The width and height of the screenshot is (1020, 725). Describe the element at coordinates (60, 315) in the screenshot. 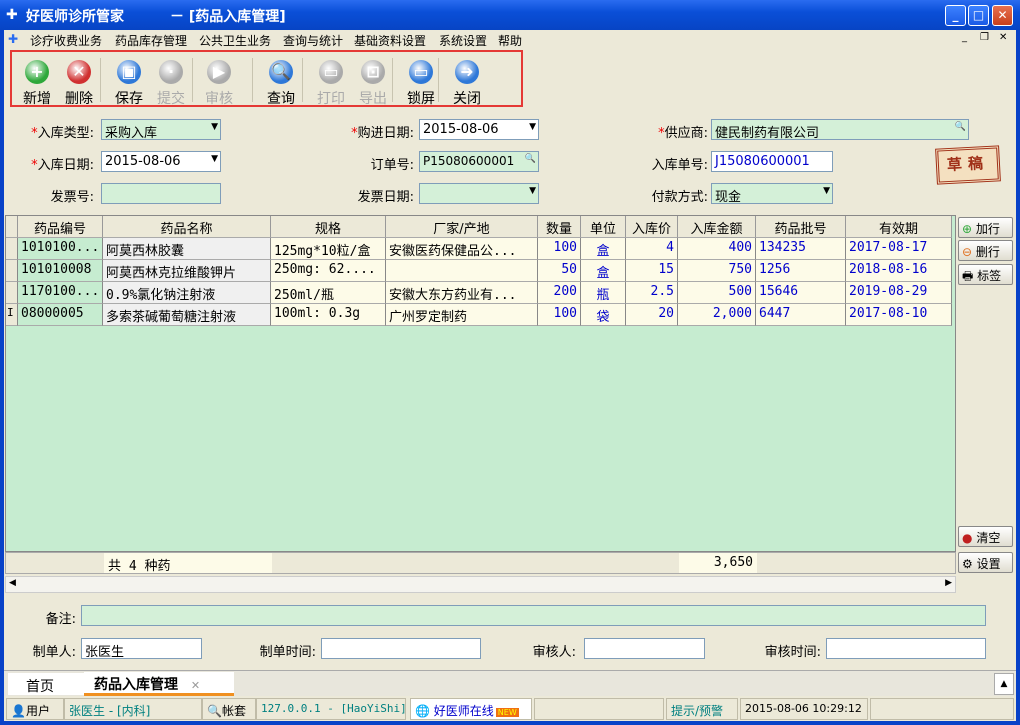

I see `table-cell: 08000005` at that location.